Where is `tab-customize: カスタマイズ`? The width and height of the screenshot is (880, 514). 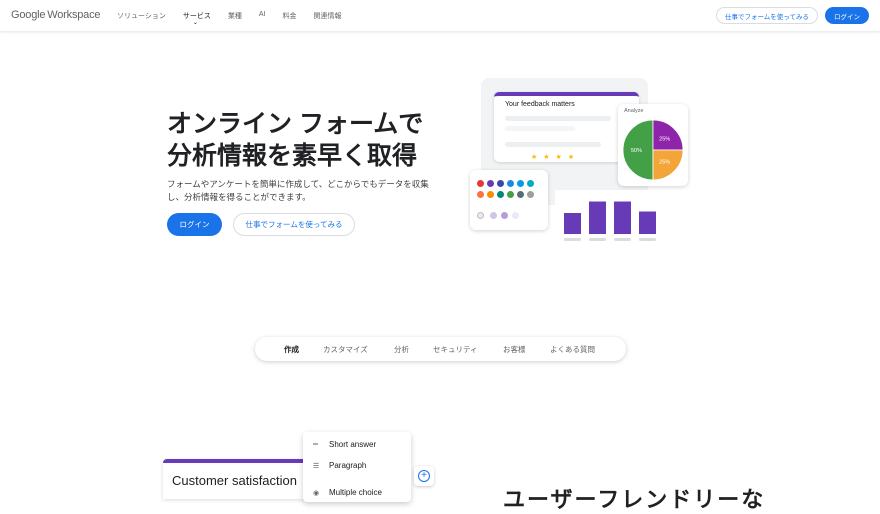
tab-customize: カスタマイズ is located at coordinates (345, 349).